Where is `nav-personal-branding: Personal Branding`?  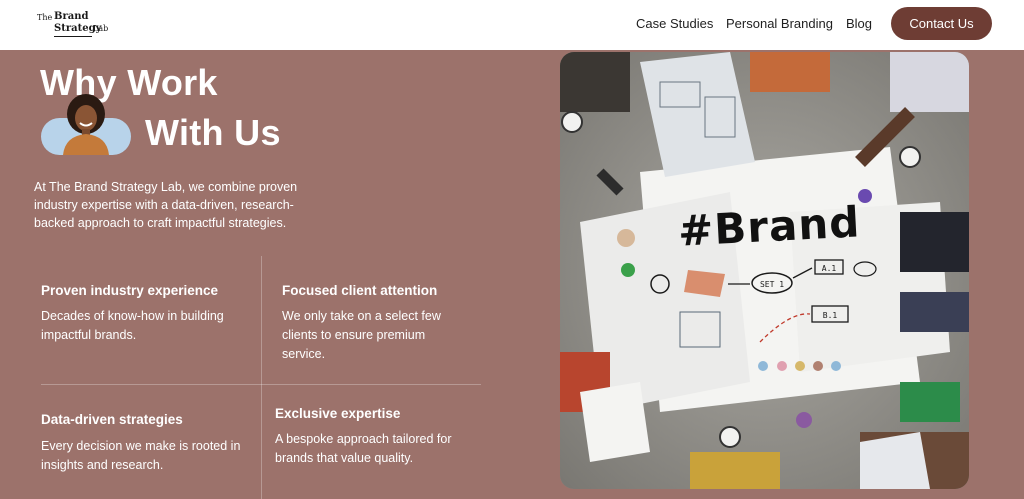
nav-personal-branding: Personal Branding is located at coordinates (779, 23).